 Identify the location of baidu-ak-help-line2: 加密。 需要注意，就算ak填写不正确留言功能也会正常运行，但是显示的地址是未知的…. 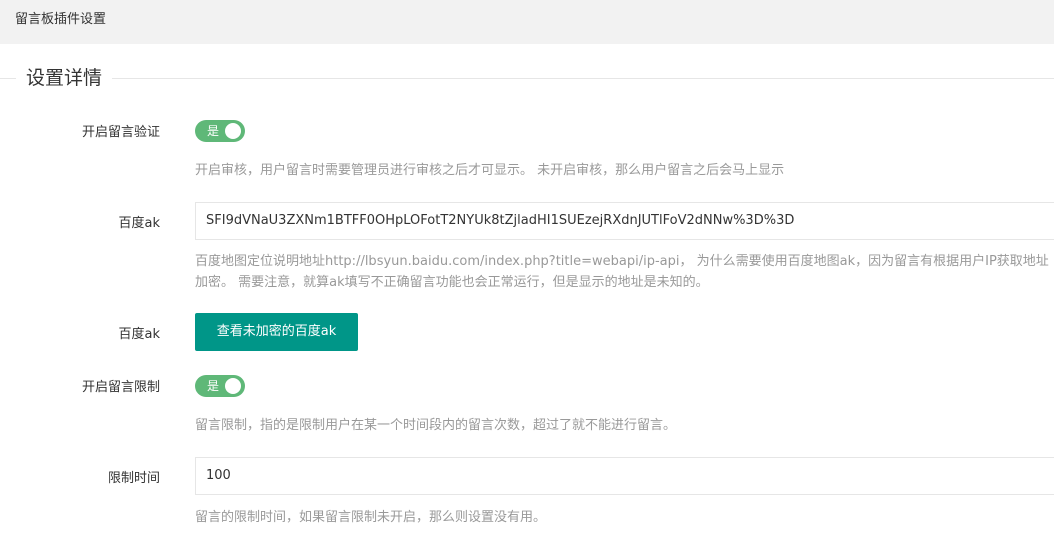
(452, 282).